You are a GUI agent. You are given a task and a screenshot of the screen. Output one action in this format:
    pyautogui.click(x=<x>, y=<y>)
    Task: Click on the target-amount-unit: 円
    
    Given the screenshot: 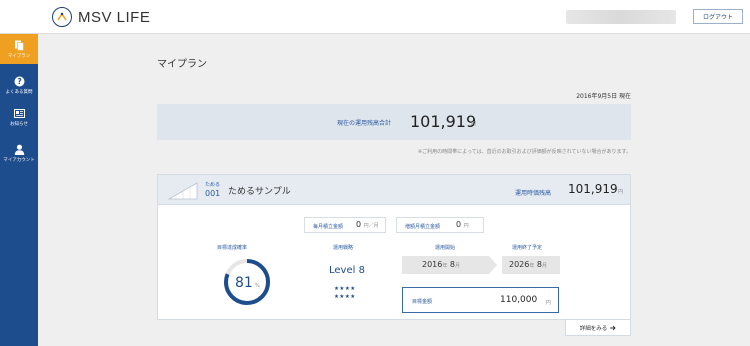 What is the action you would take?
    pyautogui.click(x=549, y=303)
    